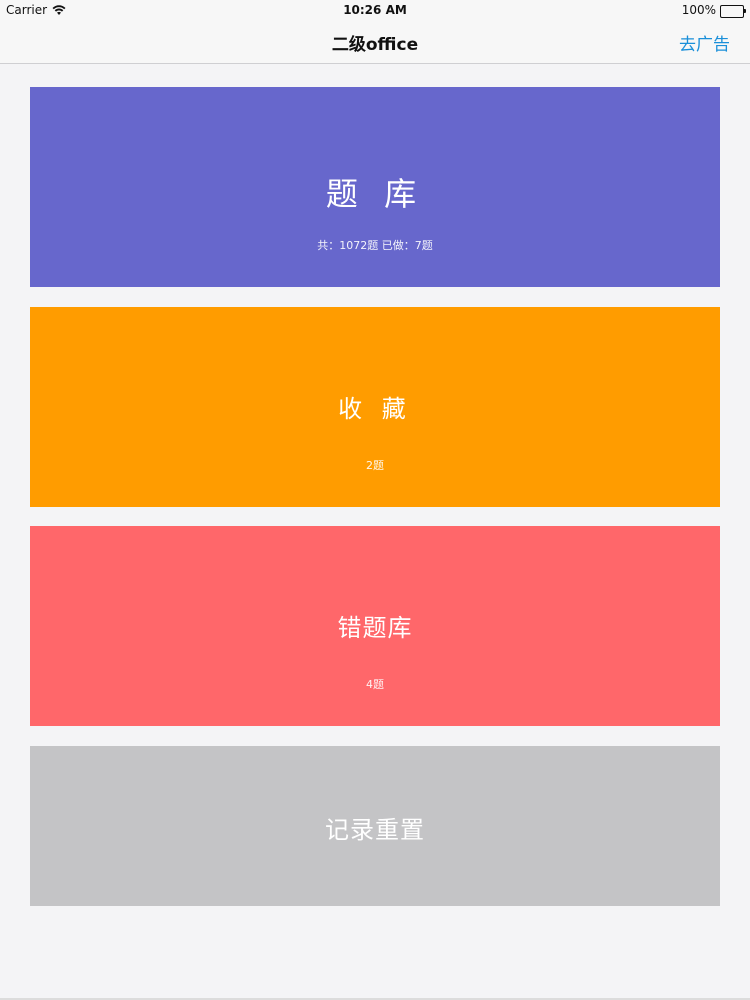  Describe the element at coordinates (375, 830) in the screenshot. I see `reset-records-title: 记录重置` at that location.